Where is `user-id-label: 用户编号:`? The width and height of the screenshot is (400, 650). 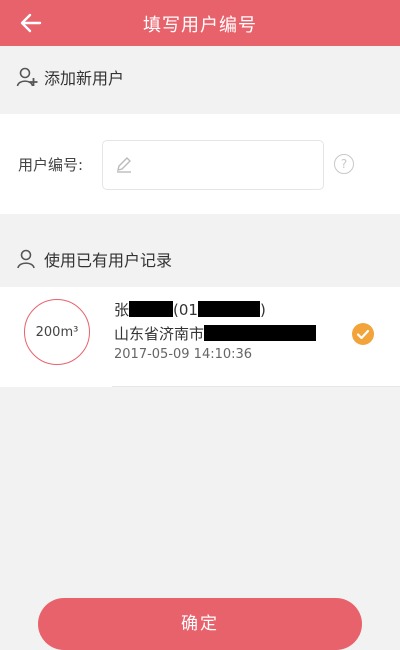
user-id-label: 用户编号: is located at coordinates (51, 165).